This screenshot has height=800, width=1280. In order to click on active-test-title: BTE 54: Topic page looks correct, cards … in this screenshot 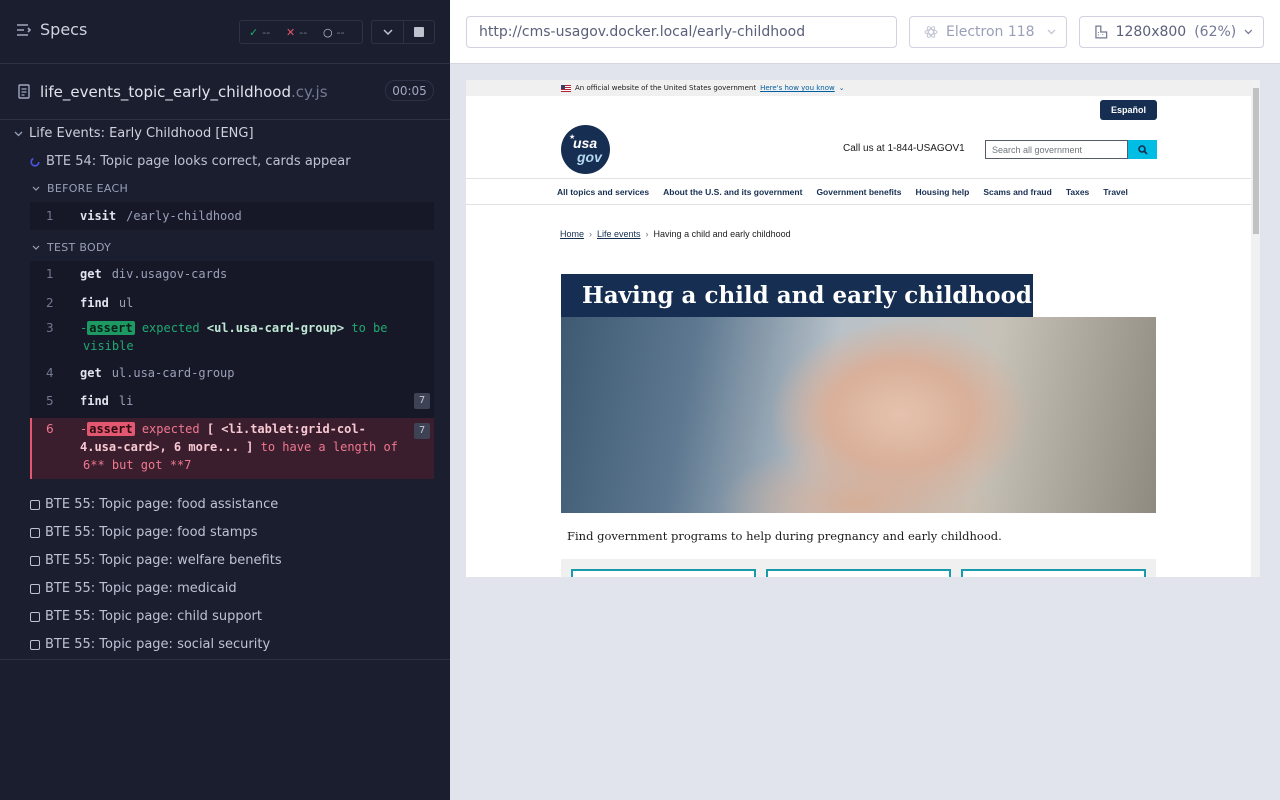, I will do `click(190, 161)`.